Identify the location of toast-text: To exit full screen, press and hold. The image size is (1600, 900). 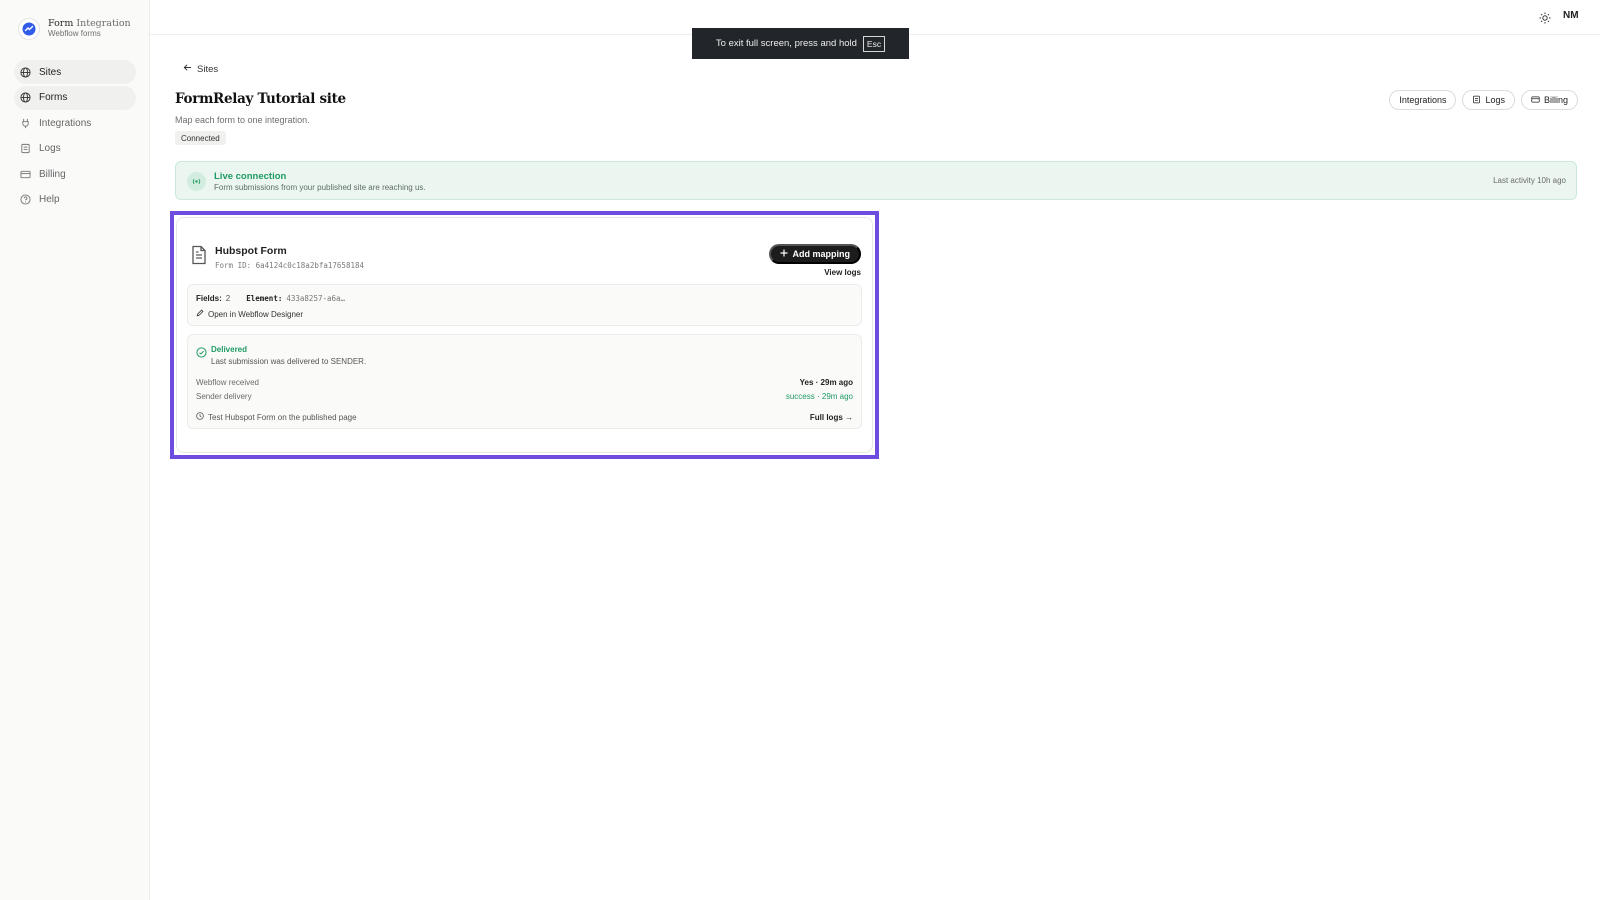
(786, 43).